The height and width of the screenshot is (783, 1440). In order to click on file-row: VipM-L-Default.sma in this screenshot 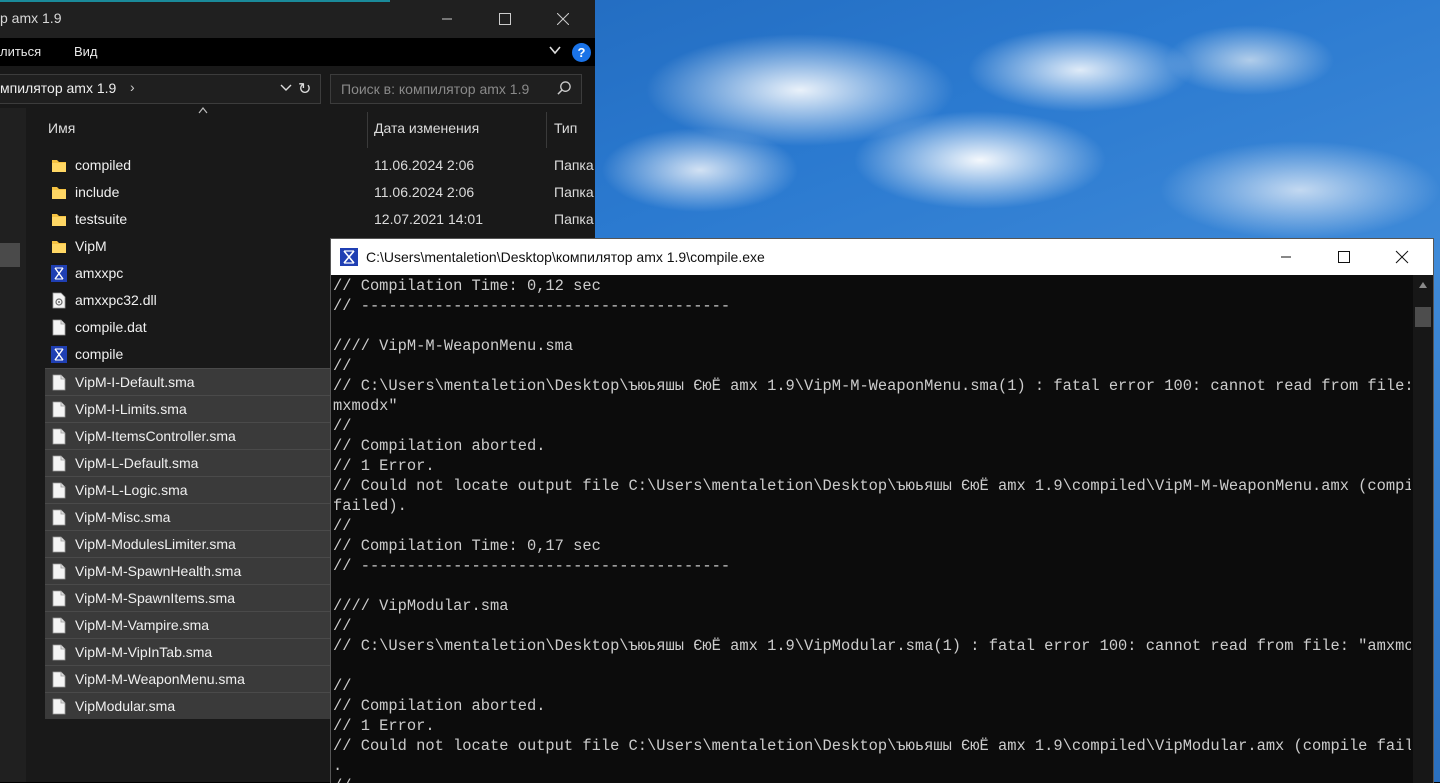, I will do `click(190, 462)`.